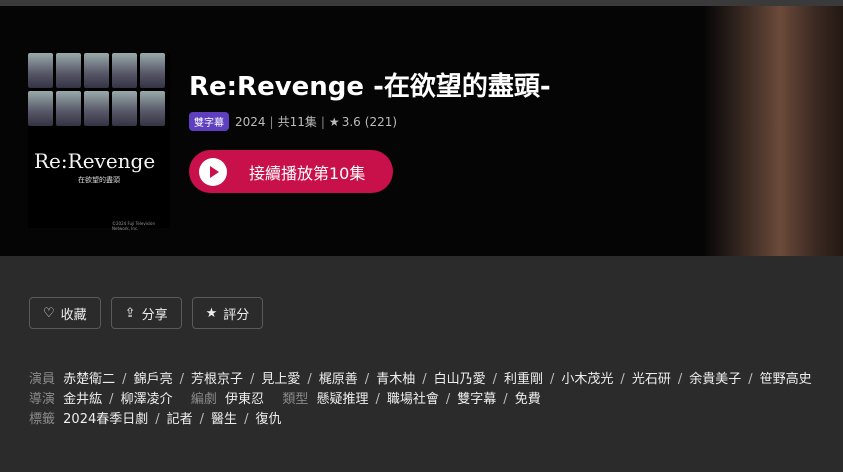  Describe the element at coordinates (307, 173) in the screenshot. I see `play-button-label: 接續播放第10集` at that location.